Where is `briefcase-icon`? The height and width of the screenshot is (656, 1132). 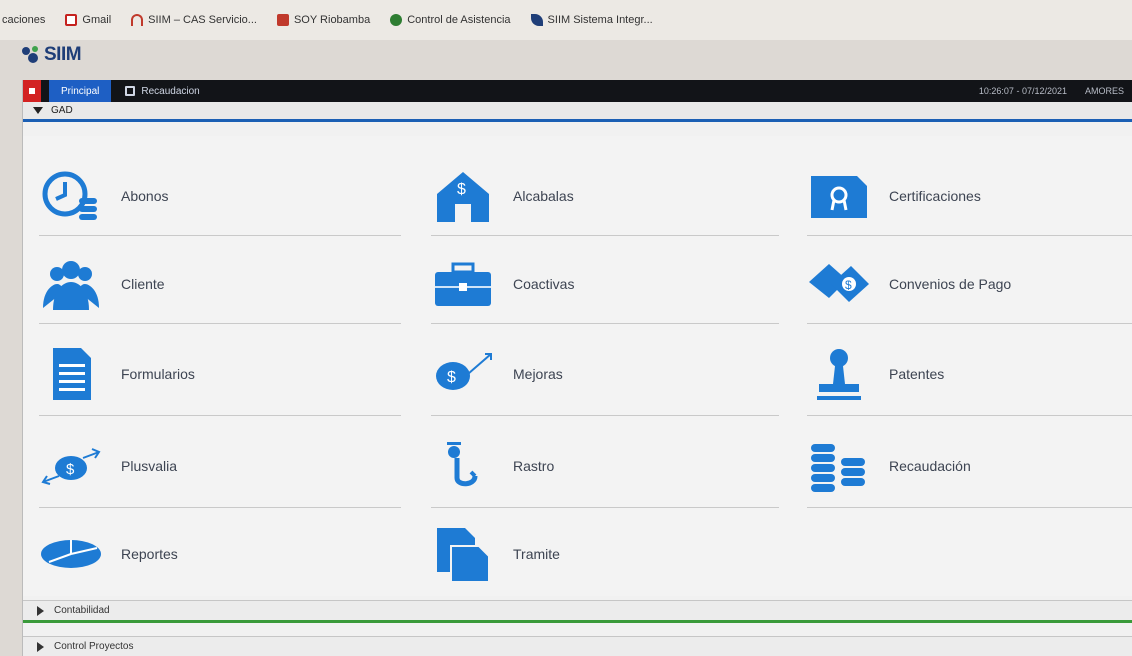
briefcase-icon is located at coordinates (463, 284).